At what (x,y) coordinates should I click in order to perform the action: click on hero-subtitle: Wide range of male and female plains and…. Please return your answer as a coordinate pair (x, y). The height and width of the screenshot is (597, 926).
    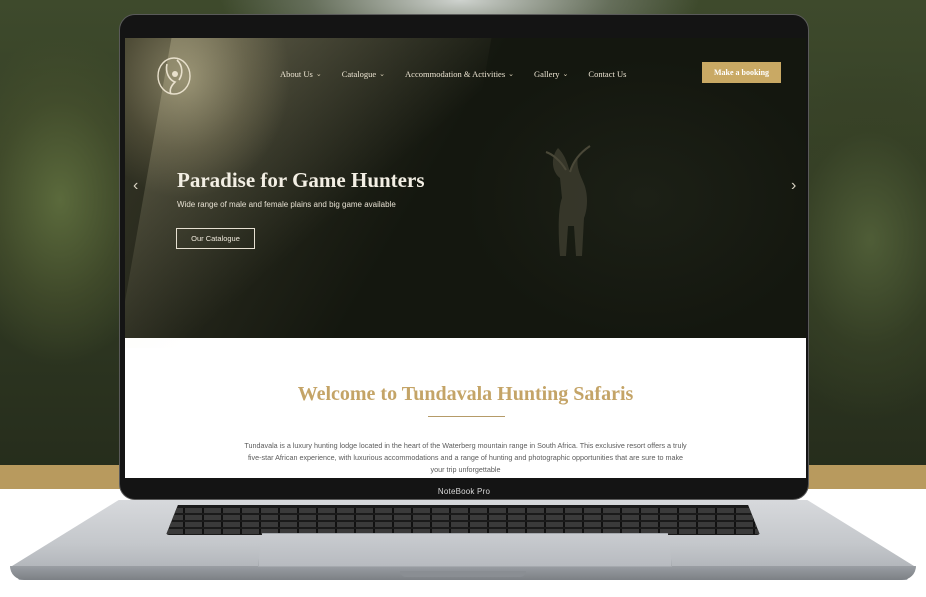
    Looking at the image, I should click on (286, 204).